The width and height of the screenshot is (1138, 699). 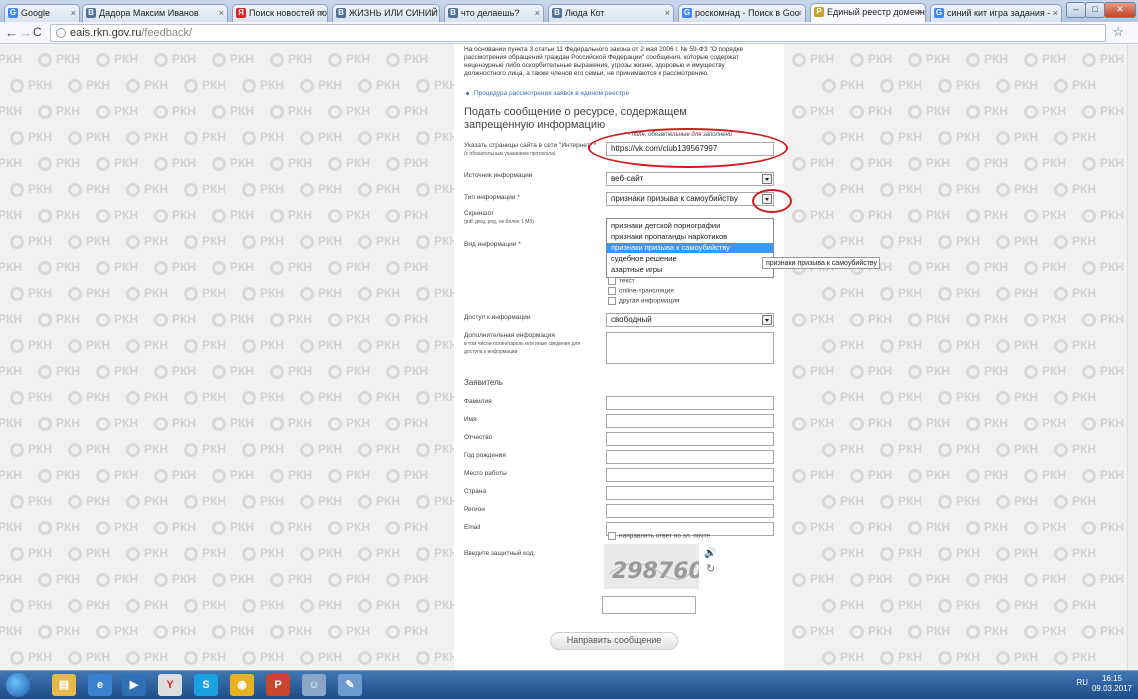 I want to click on option-child-porn: признаки детской порнографии, so click(x=690, y=226).